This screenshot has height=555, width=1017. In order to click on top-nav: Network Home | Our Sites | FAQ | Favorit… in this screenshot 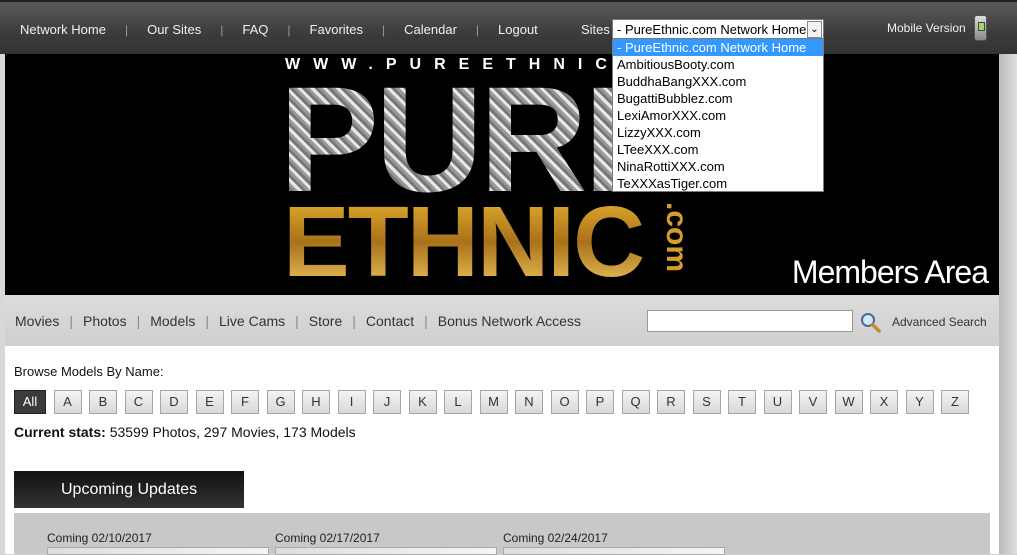, I will do `click(279, 29)`.